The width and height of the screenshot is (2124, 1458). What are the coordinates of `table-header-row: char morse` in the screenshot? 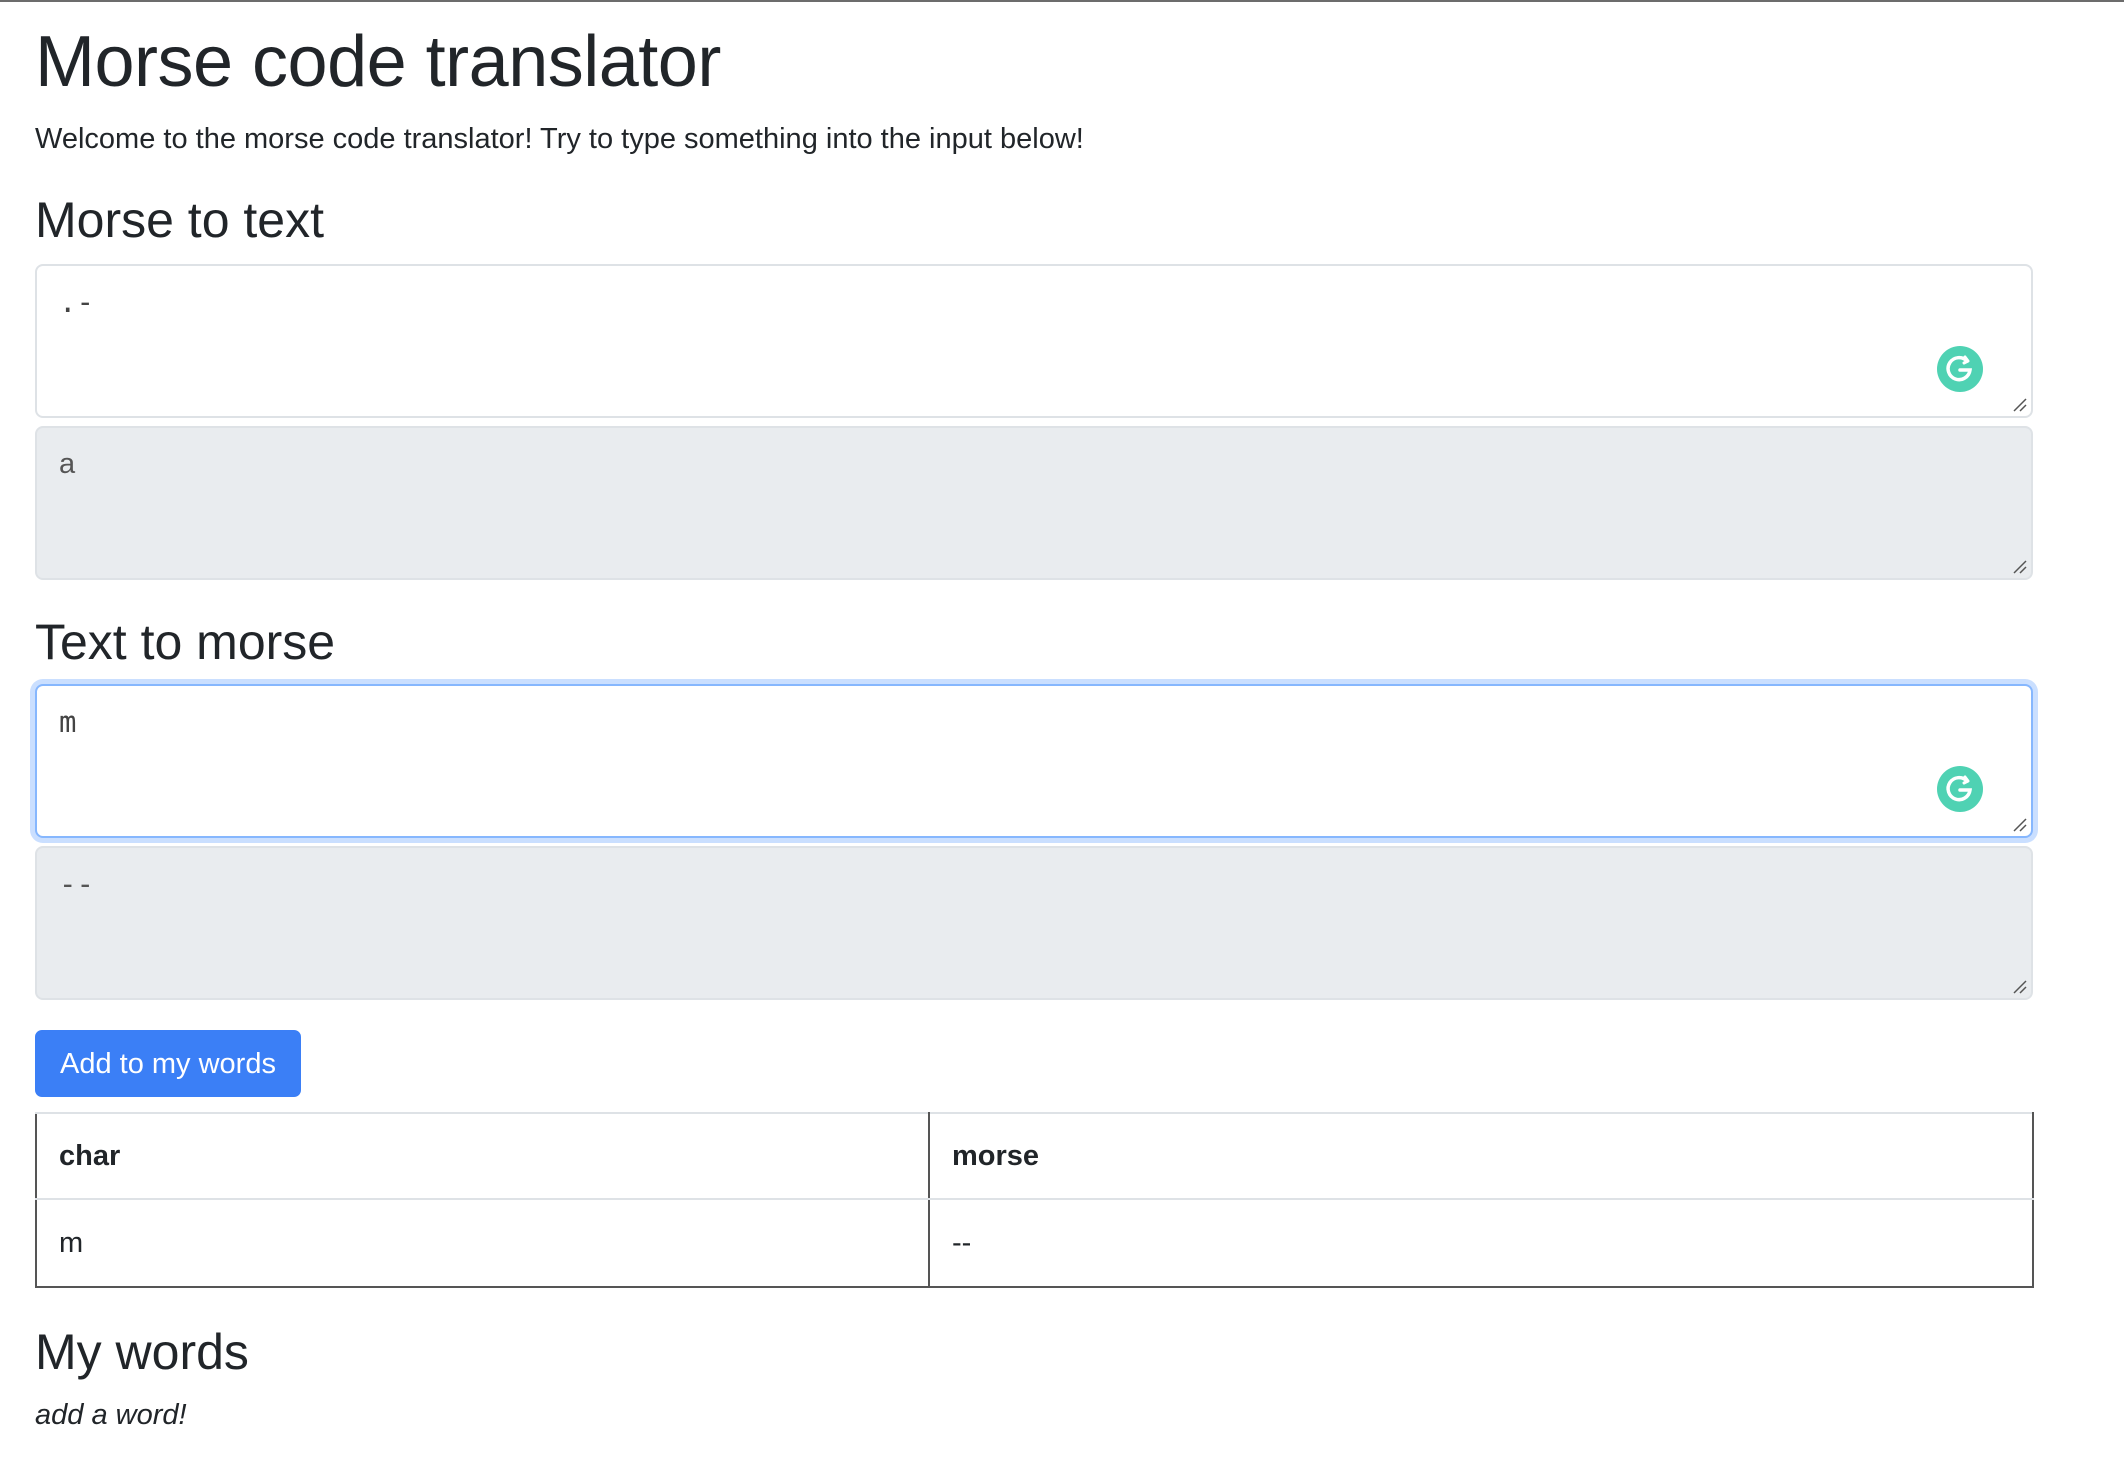 It's located at (1034, 1156).